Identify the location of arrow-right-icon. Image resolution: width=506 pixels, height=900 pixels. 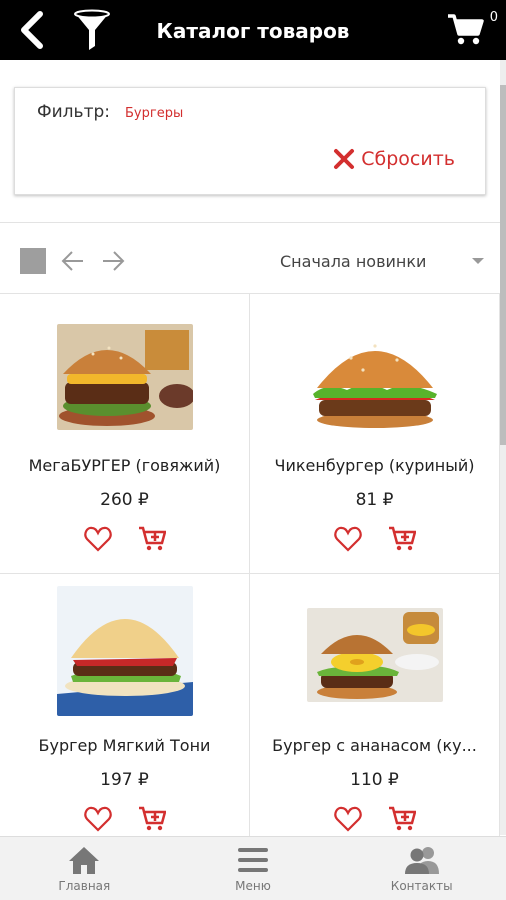
(114, 261).